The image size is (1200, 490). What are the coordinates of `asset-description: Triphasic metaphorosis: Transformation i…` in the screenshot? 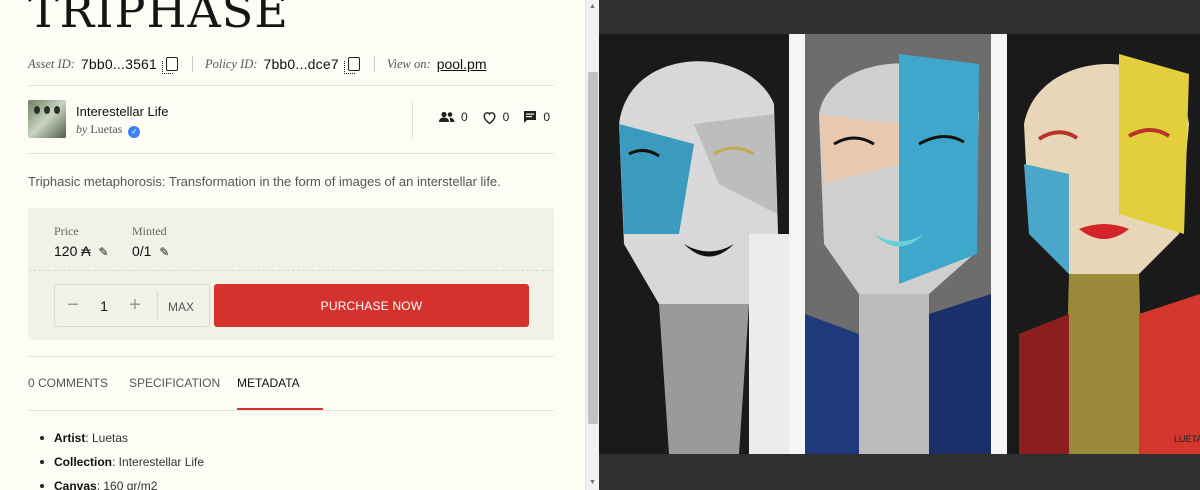 It's located at (264, 181).